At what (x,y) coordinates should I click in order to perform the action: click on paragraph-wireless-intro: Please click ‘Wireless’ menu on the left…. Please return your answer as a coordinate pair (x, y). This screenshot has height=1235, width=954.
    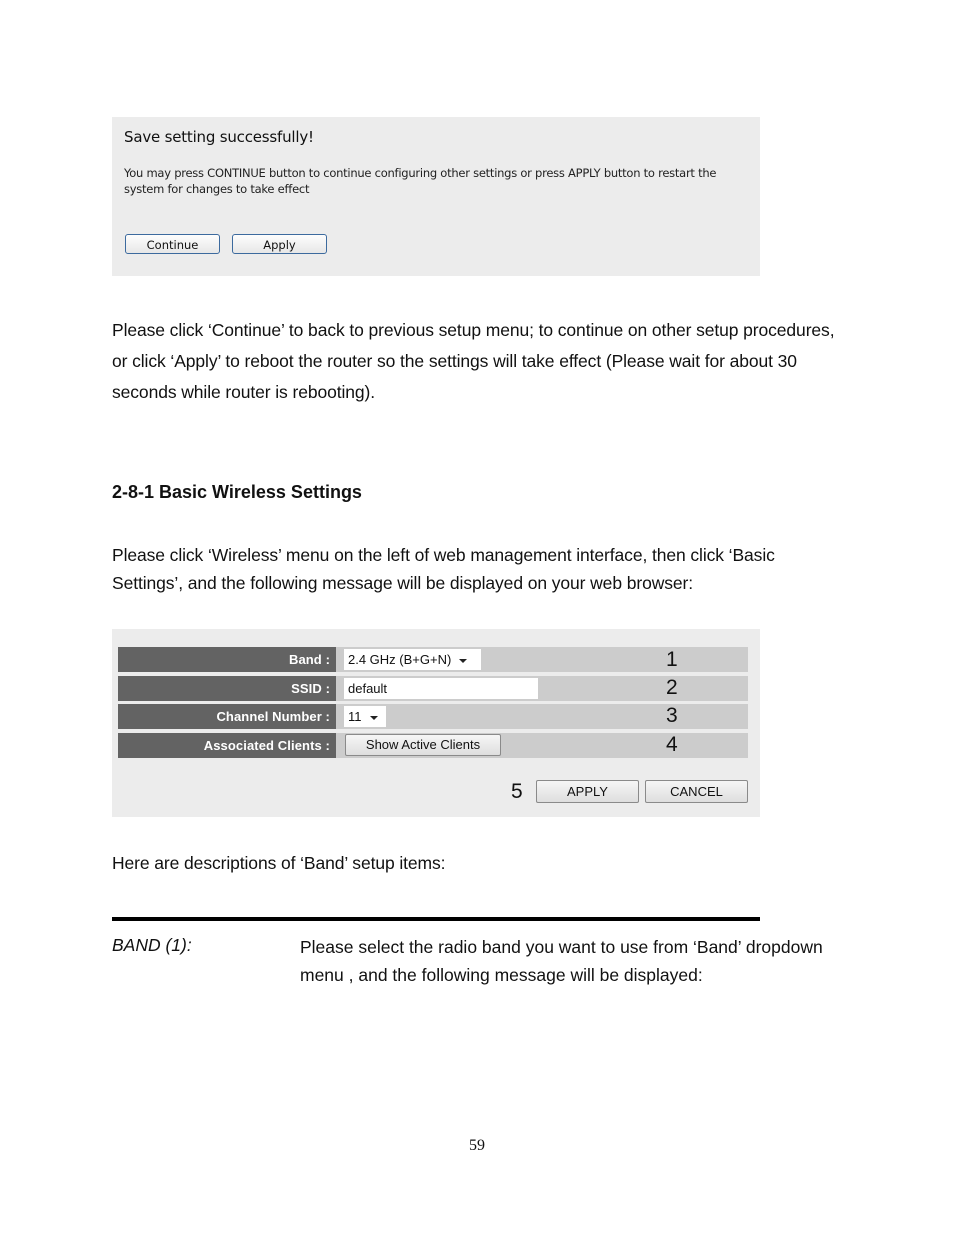
    Looking at the image, I should click on (443, 569).